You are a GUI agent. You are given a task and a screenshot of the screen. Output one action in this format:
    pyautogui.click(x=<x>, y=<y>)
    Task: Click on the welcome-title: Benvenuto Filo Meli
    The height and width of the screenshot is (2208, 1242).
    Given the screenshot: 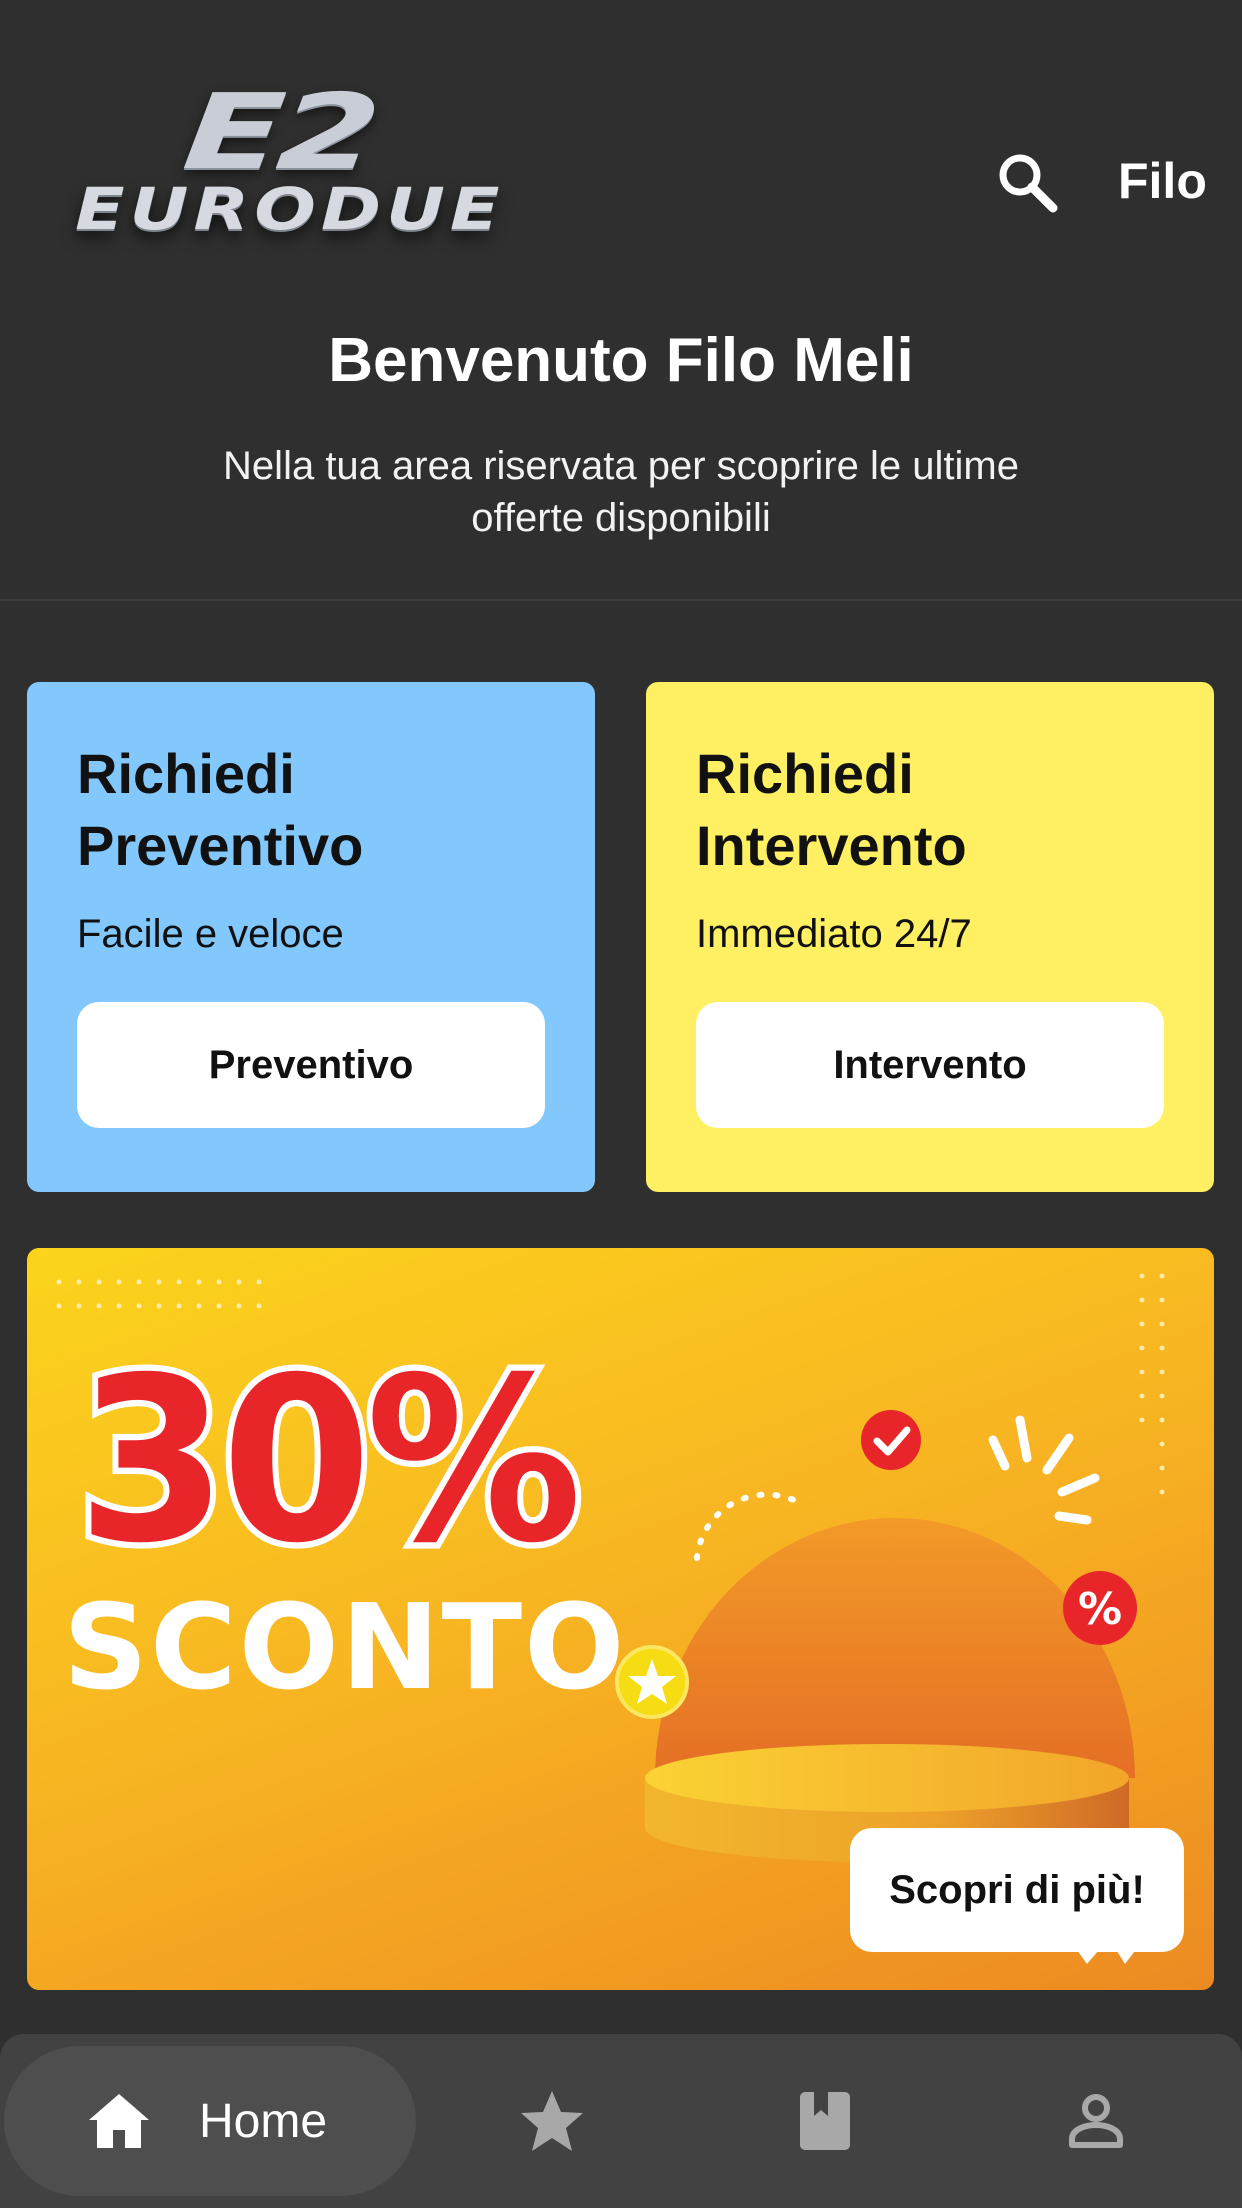 What is the action you would take?
    pyautogui.click(x=621, y=360)
    